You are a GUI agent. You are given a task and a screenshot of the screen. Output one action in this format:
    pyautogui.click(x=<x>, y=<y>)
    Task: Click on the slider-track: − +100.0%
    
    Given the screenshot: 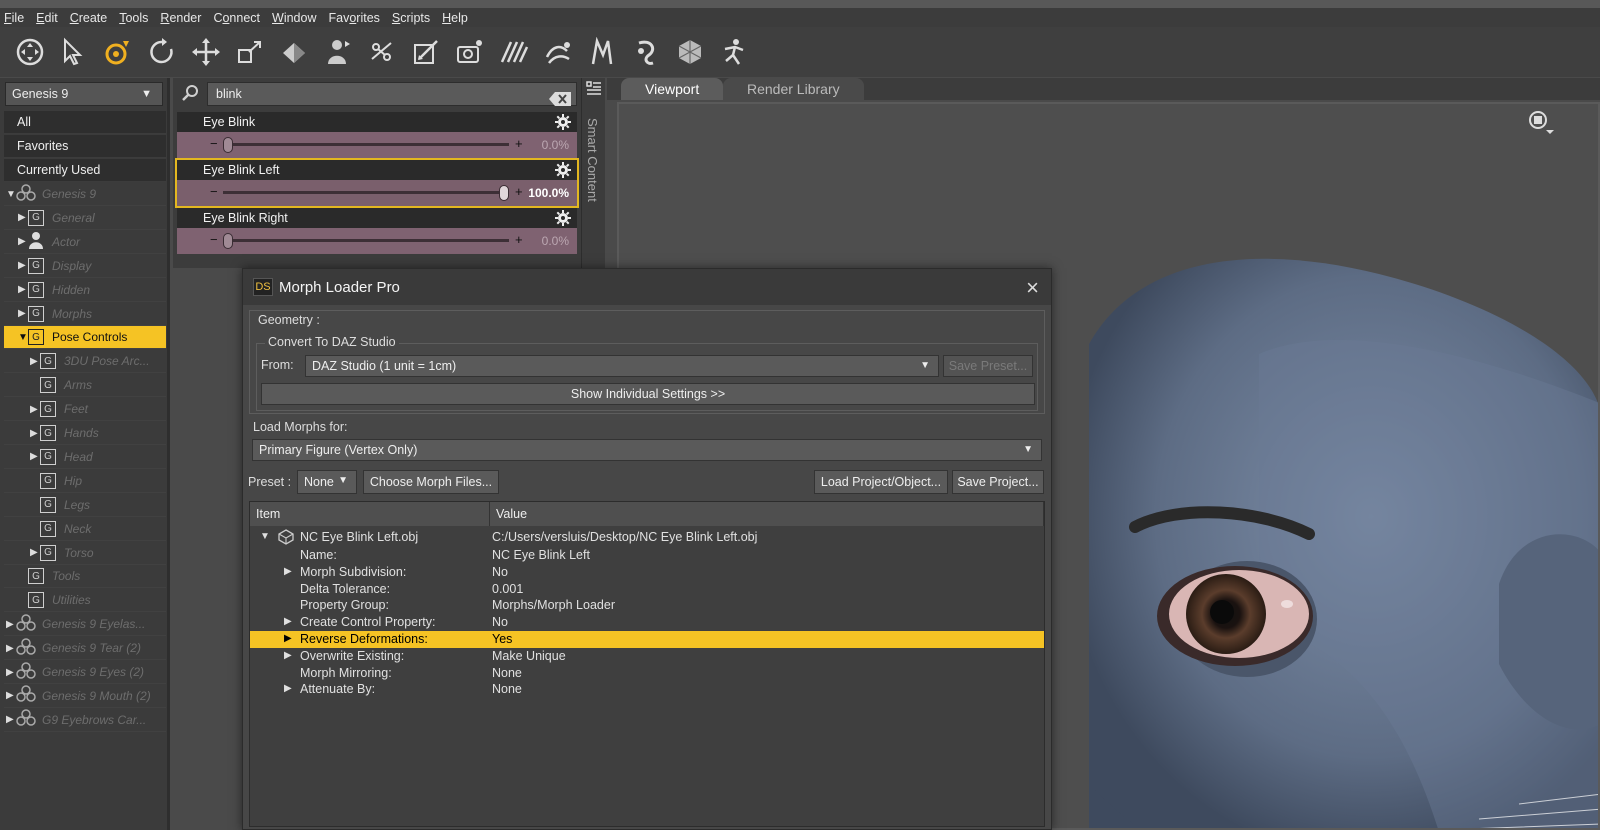 What is the action you would take?
    pyautogui.click(x=377, y=193)
    